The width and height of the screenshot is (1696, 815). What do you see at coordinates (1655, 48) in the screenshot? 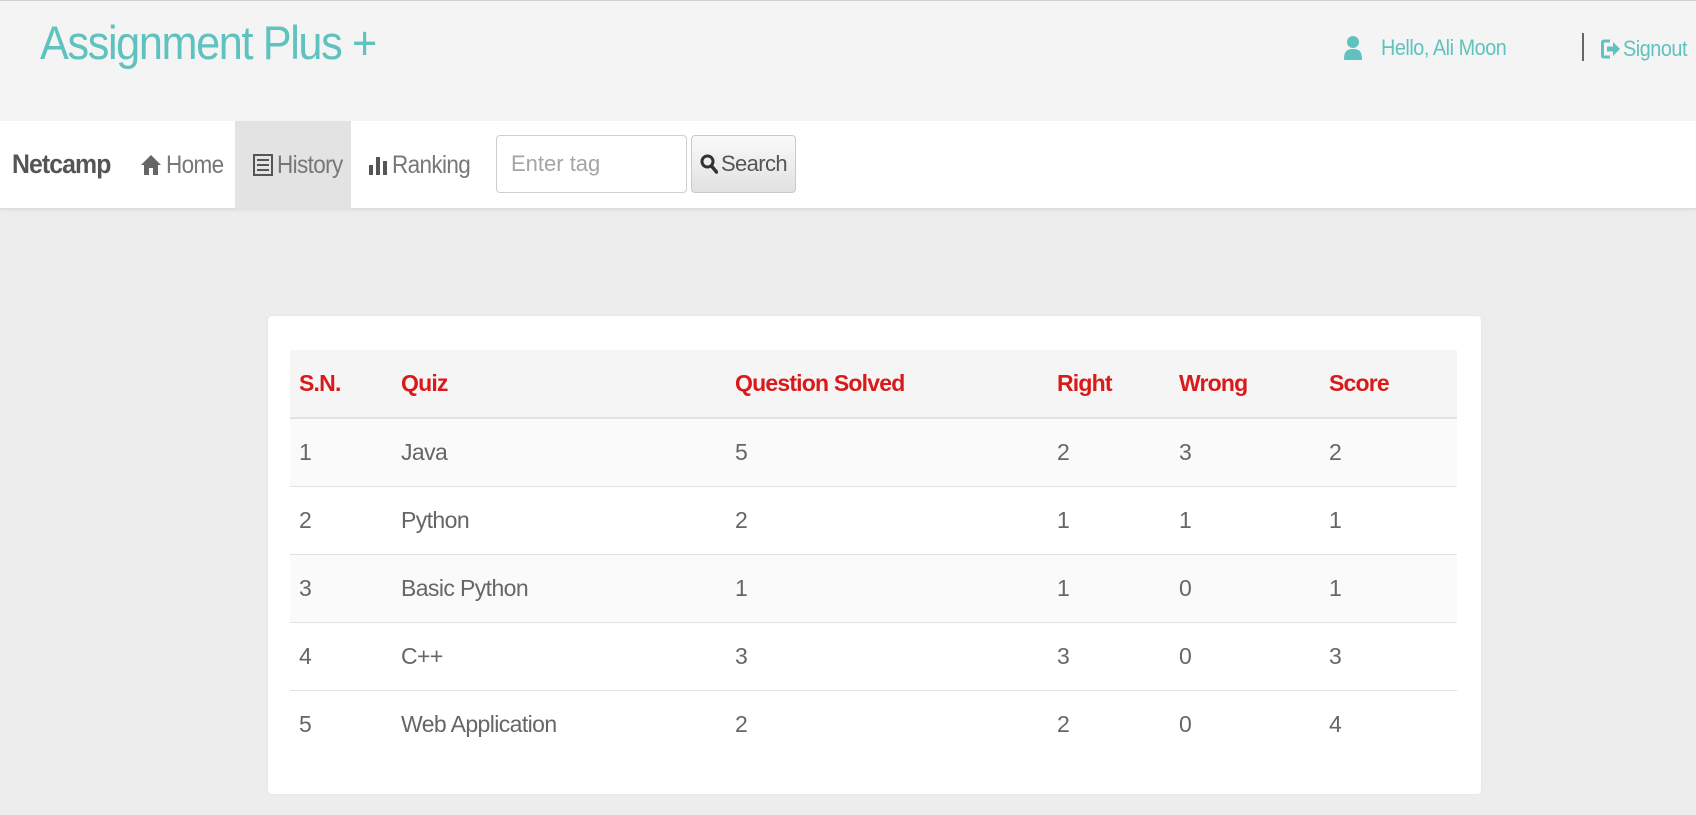
I see `signout-label: Signout` at bounding box center [1655, 48].